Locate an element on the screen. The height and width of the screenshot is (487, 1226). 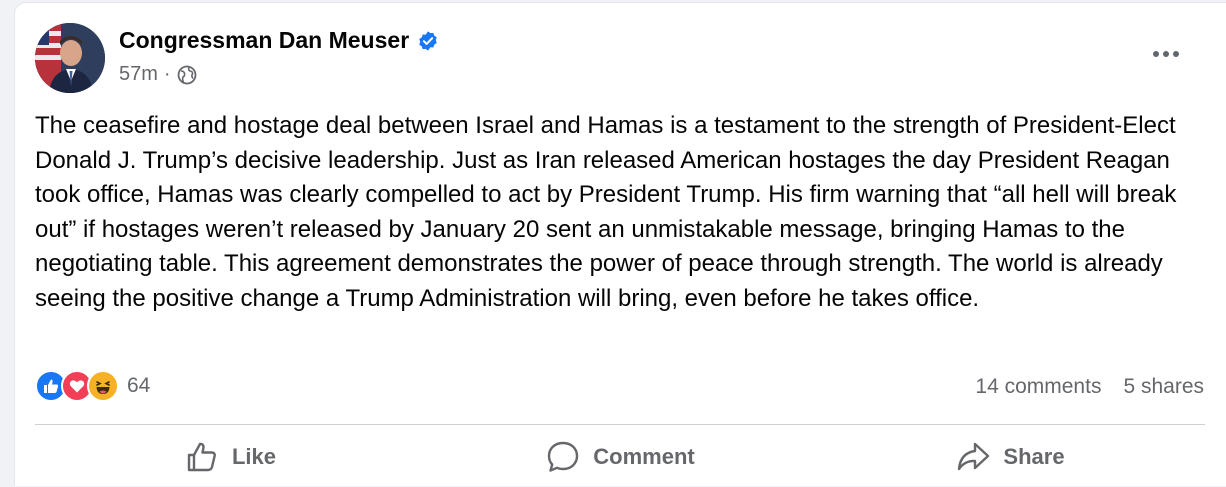
comment-icon is located at coordinates (563, 456).